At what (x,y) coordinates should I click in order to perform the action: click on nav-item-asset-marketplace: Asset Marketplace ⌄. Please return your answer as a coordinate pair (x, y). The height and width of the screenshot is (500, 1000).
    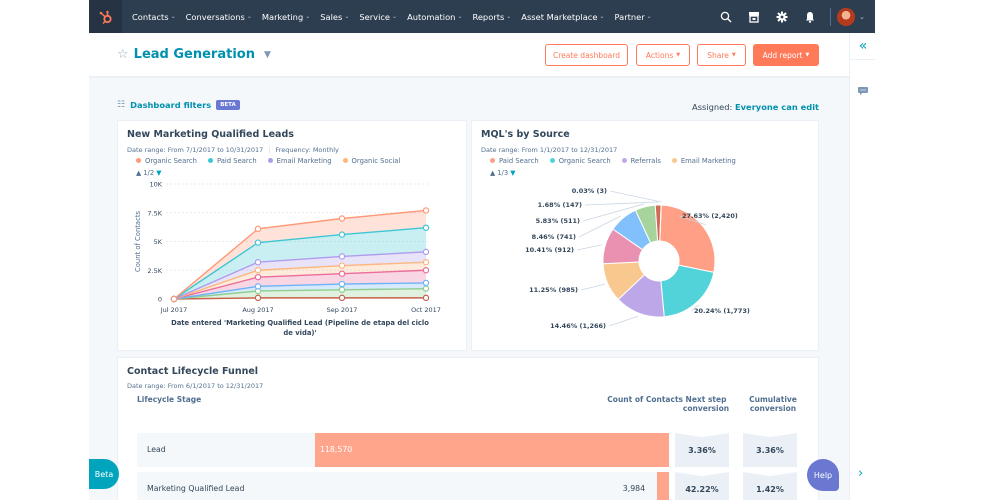
    Looking at the image, I should click on (562, 17).